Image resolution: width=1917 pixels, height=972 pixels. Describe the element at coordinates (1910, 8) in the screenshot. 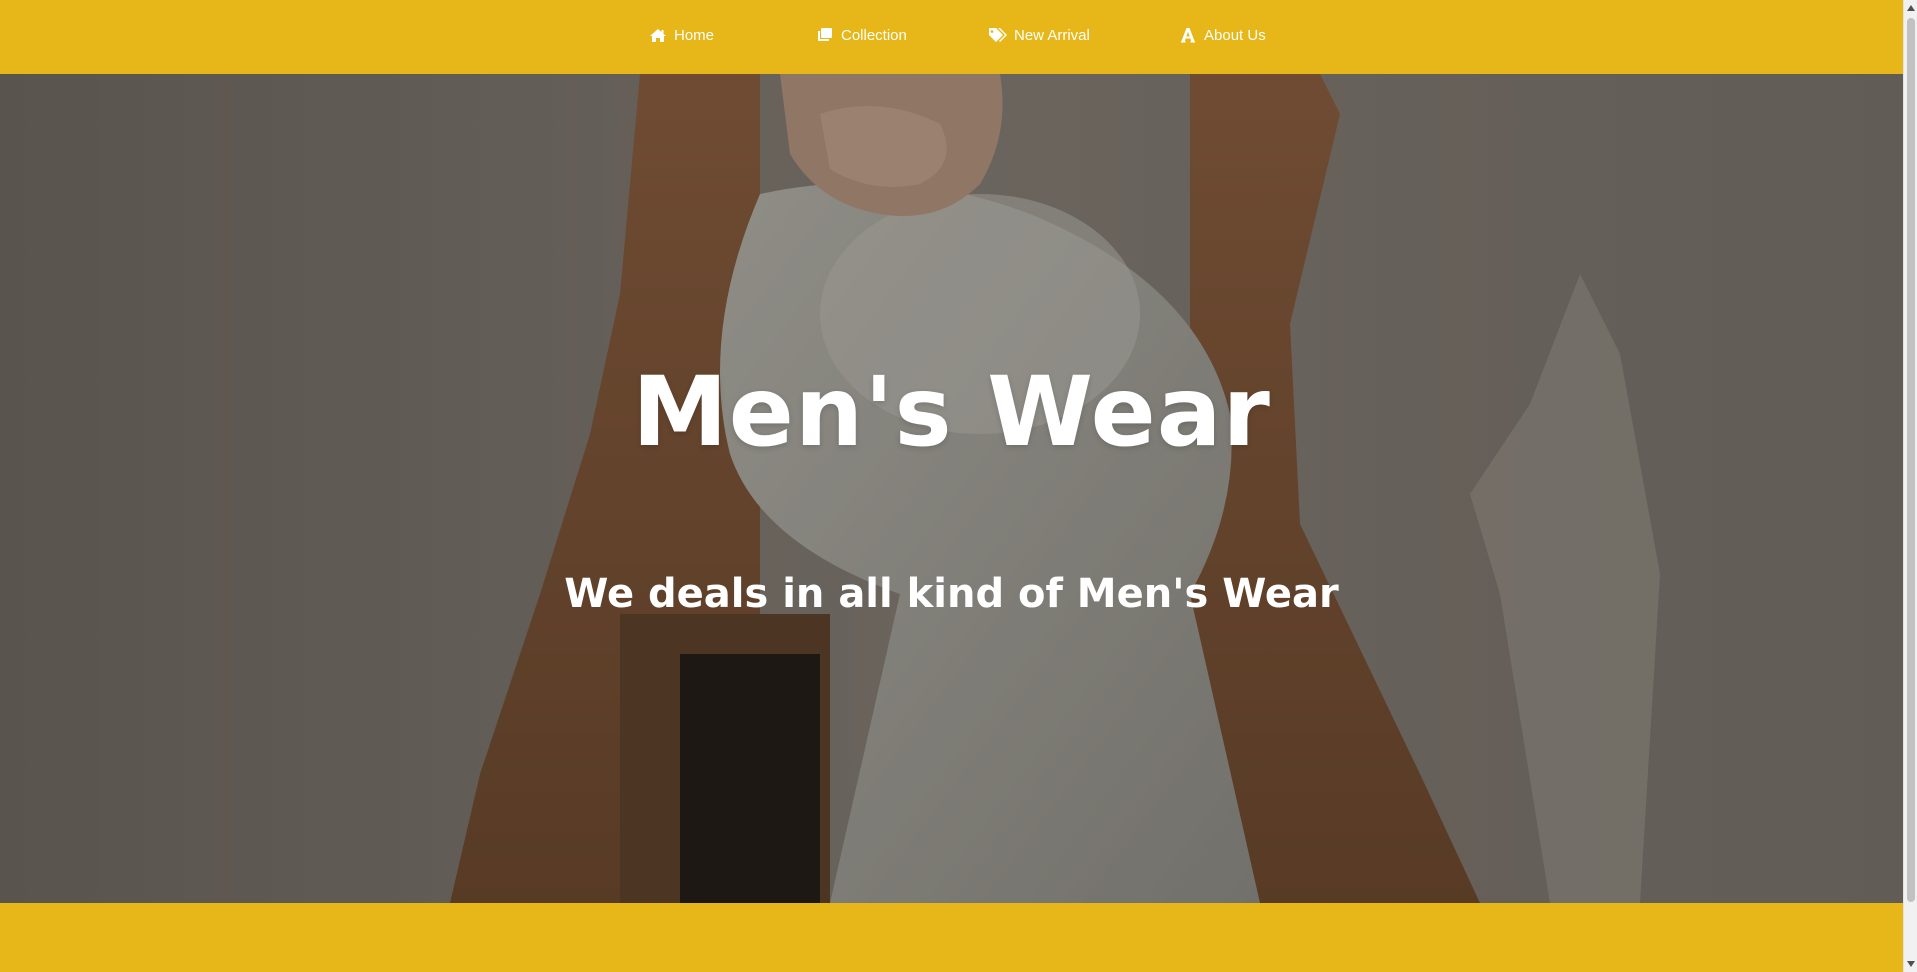

I see `scroll-up-arrow-icon` at that location.